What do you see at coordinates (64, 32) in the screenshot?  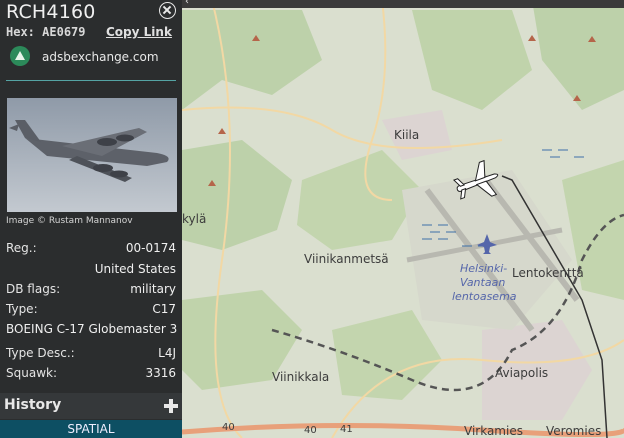 I see `hex-value: AE0679` at bounding box center [64, 32].